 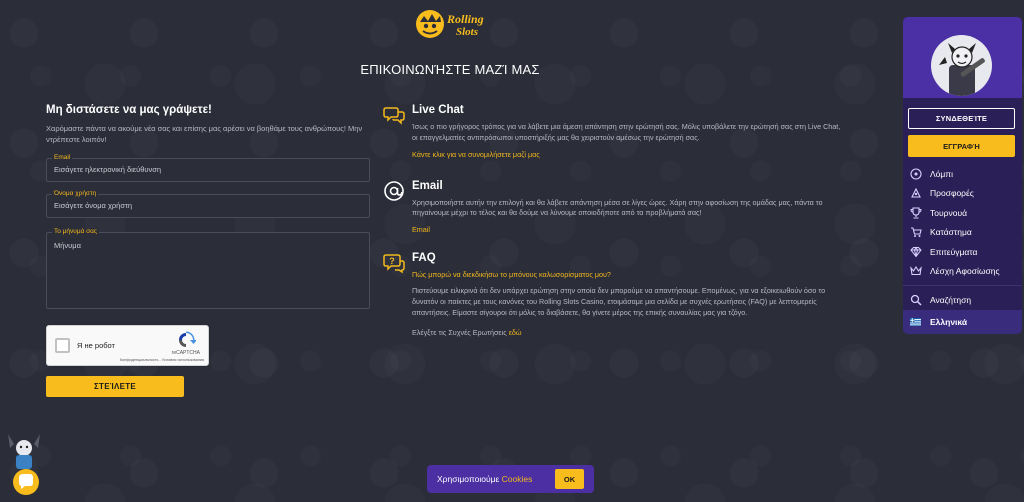 I want to click on message-textarea, so click(x=208, y=267).